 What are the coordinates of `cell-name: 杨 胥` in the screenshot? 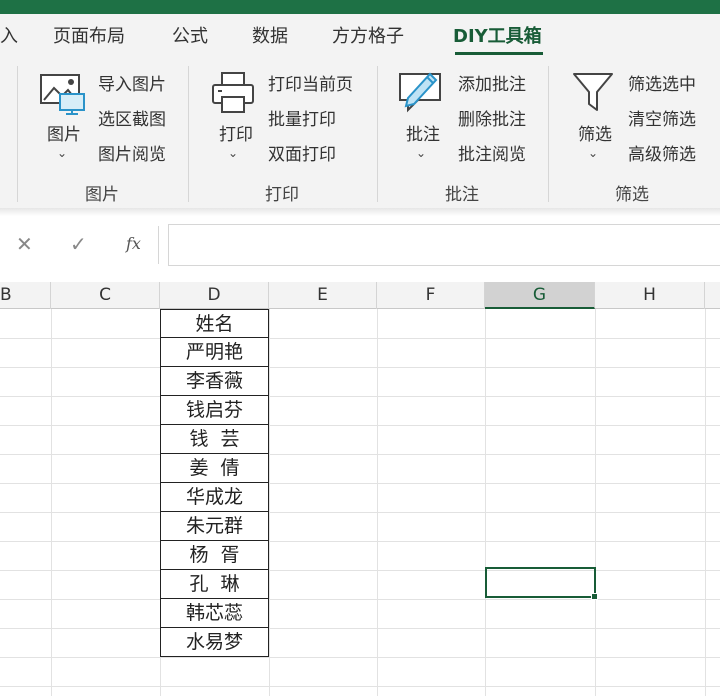 It's located at (214, 555).